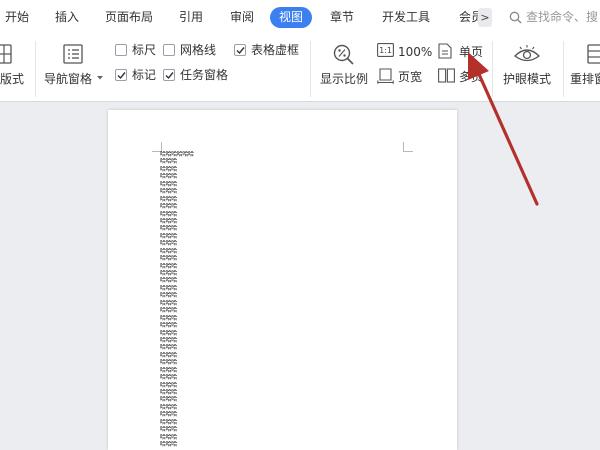 The image size is (600, 450). Describe the element at coordinates (445, 51) in the screenshot. I see `single-page-icon` at that location.